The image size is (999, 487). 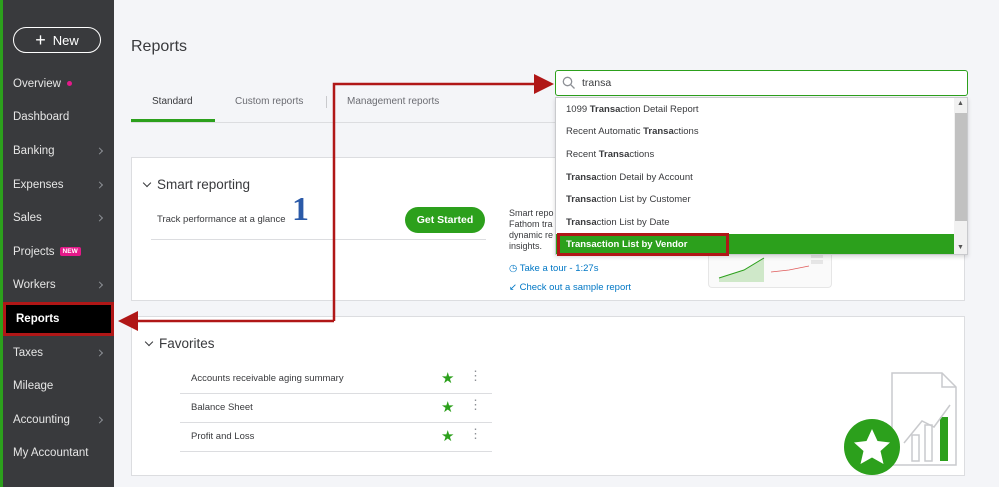 What do you see at coordinates (58, 353) in the screenshot?
I see `sidebar-item-taxes: Taxes` at bounding box center [58, 353].